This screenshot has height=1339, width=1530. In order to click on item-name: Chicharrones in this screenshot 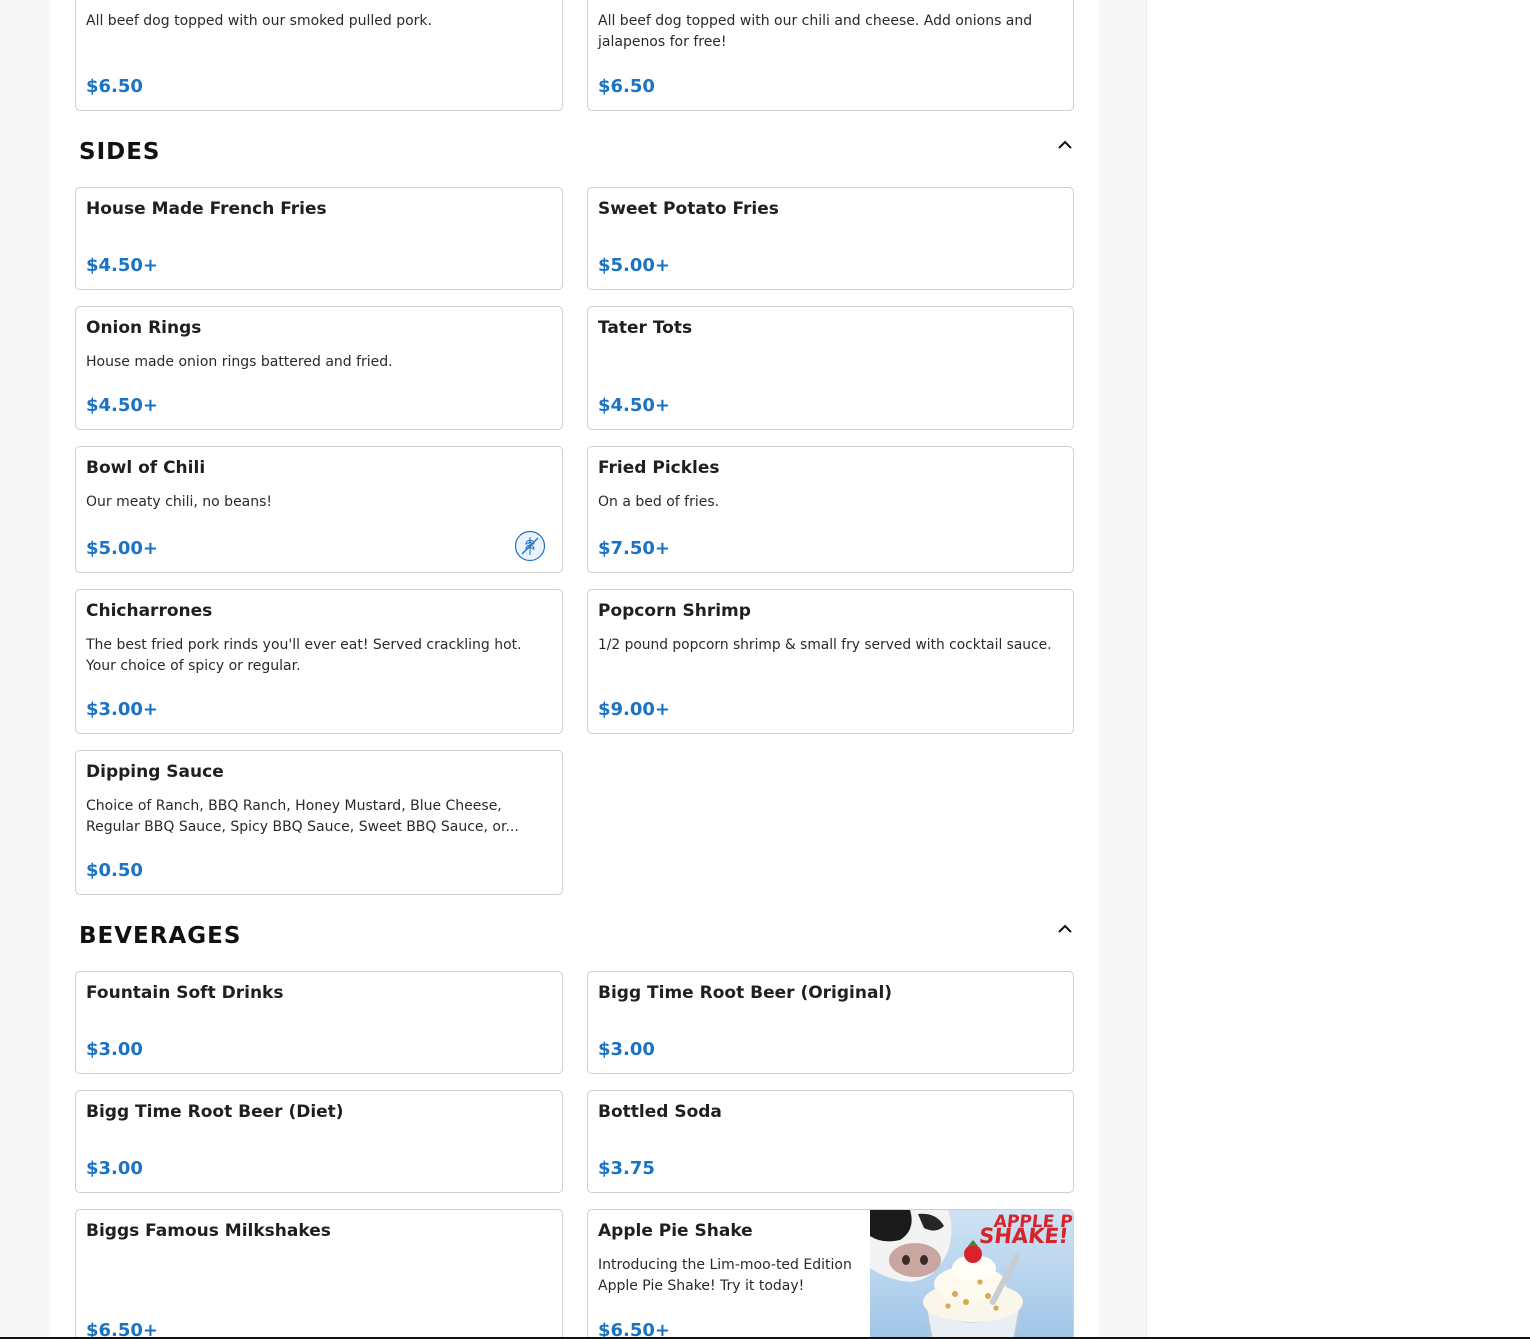, I will do `click(149, 611)`.